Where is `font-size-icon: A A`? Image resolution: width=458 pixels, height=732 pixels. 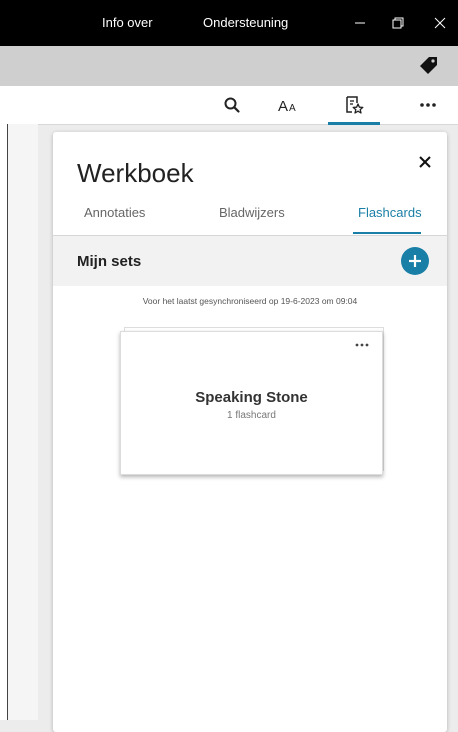 font-size-icon: A A is located at coordinates (287, 106).